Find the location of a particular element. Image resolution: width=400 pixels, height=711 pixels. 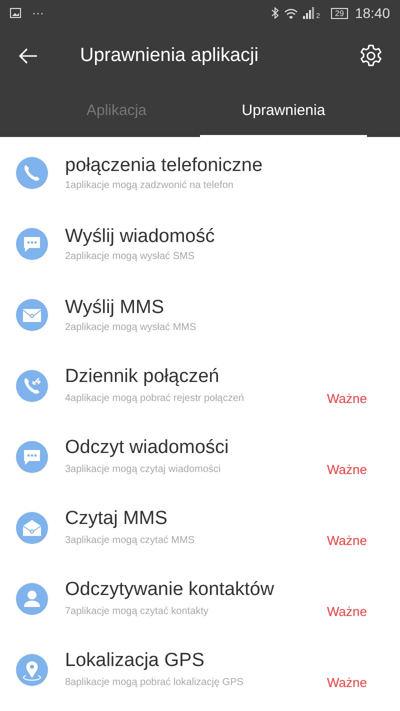

phone-icon is located at coordinates (32, 172).